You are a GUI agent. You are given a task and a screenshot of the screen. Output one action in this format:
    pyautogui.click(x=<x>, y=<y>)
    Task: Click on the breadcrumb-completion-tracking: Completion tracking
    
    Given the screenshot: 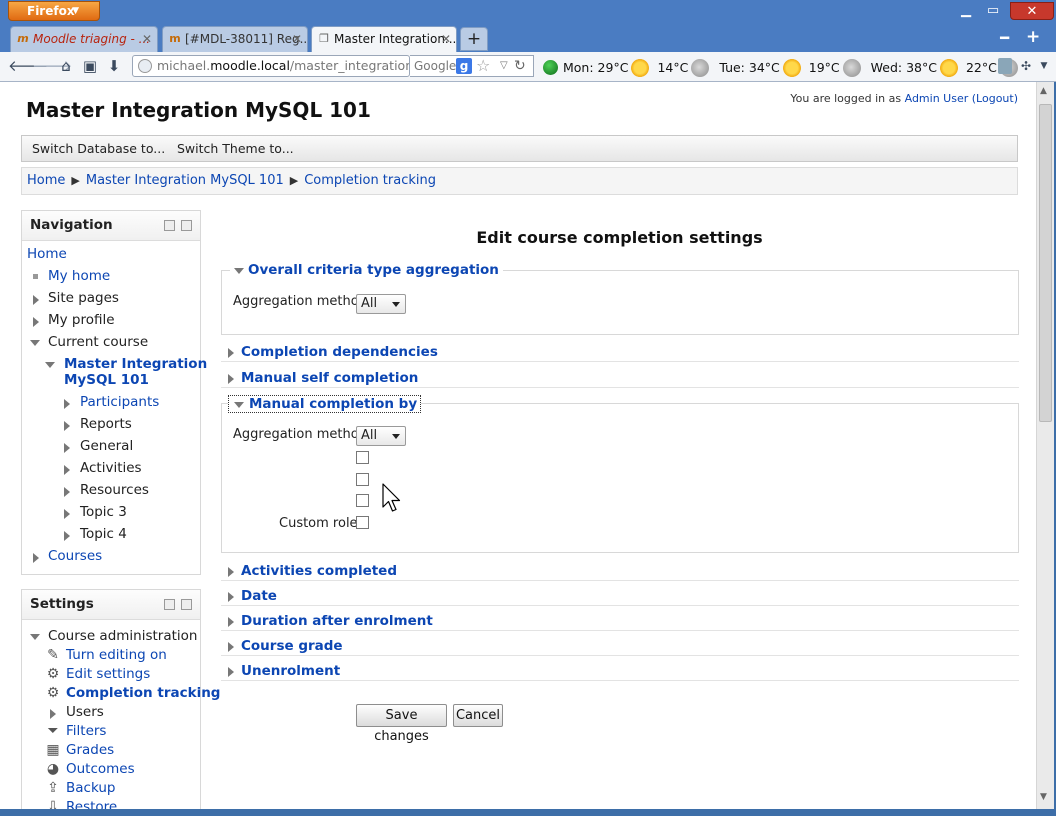 What is the action you would take?
    pyautogui.click(x=370, y=180)
    